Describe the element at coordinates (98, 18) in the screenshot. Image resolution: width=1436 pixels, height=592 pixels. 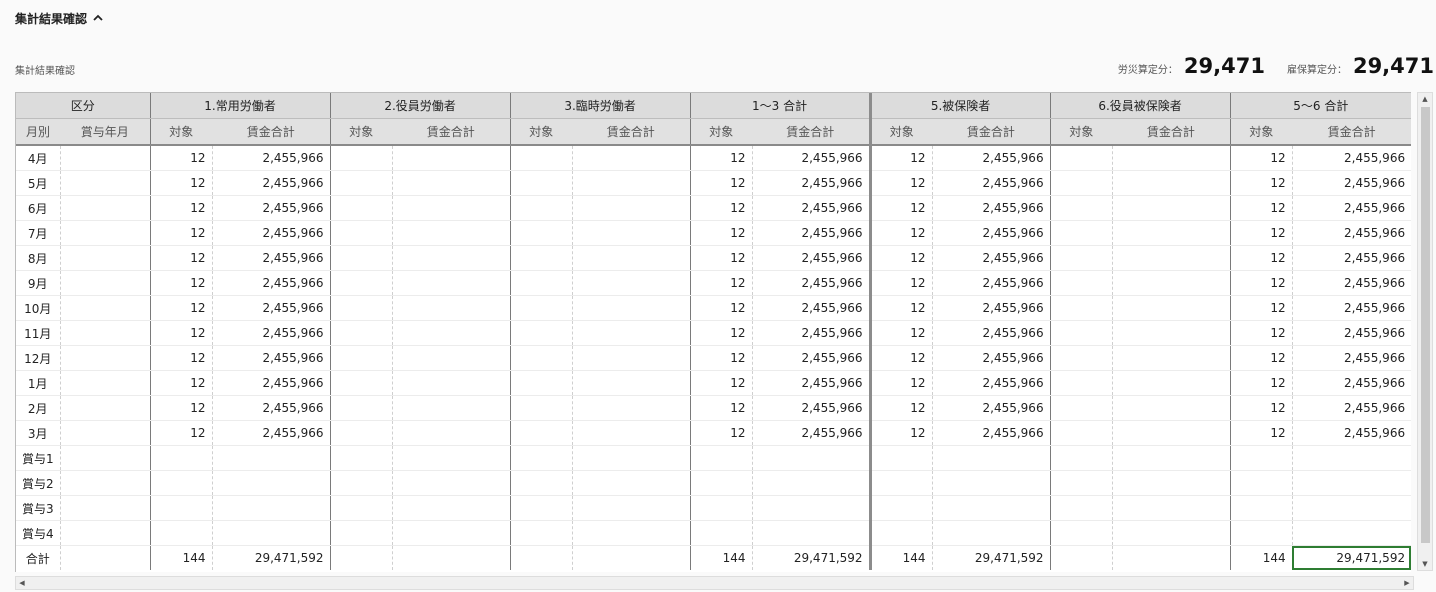
I see `chevron-up-icon` at that location.